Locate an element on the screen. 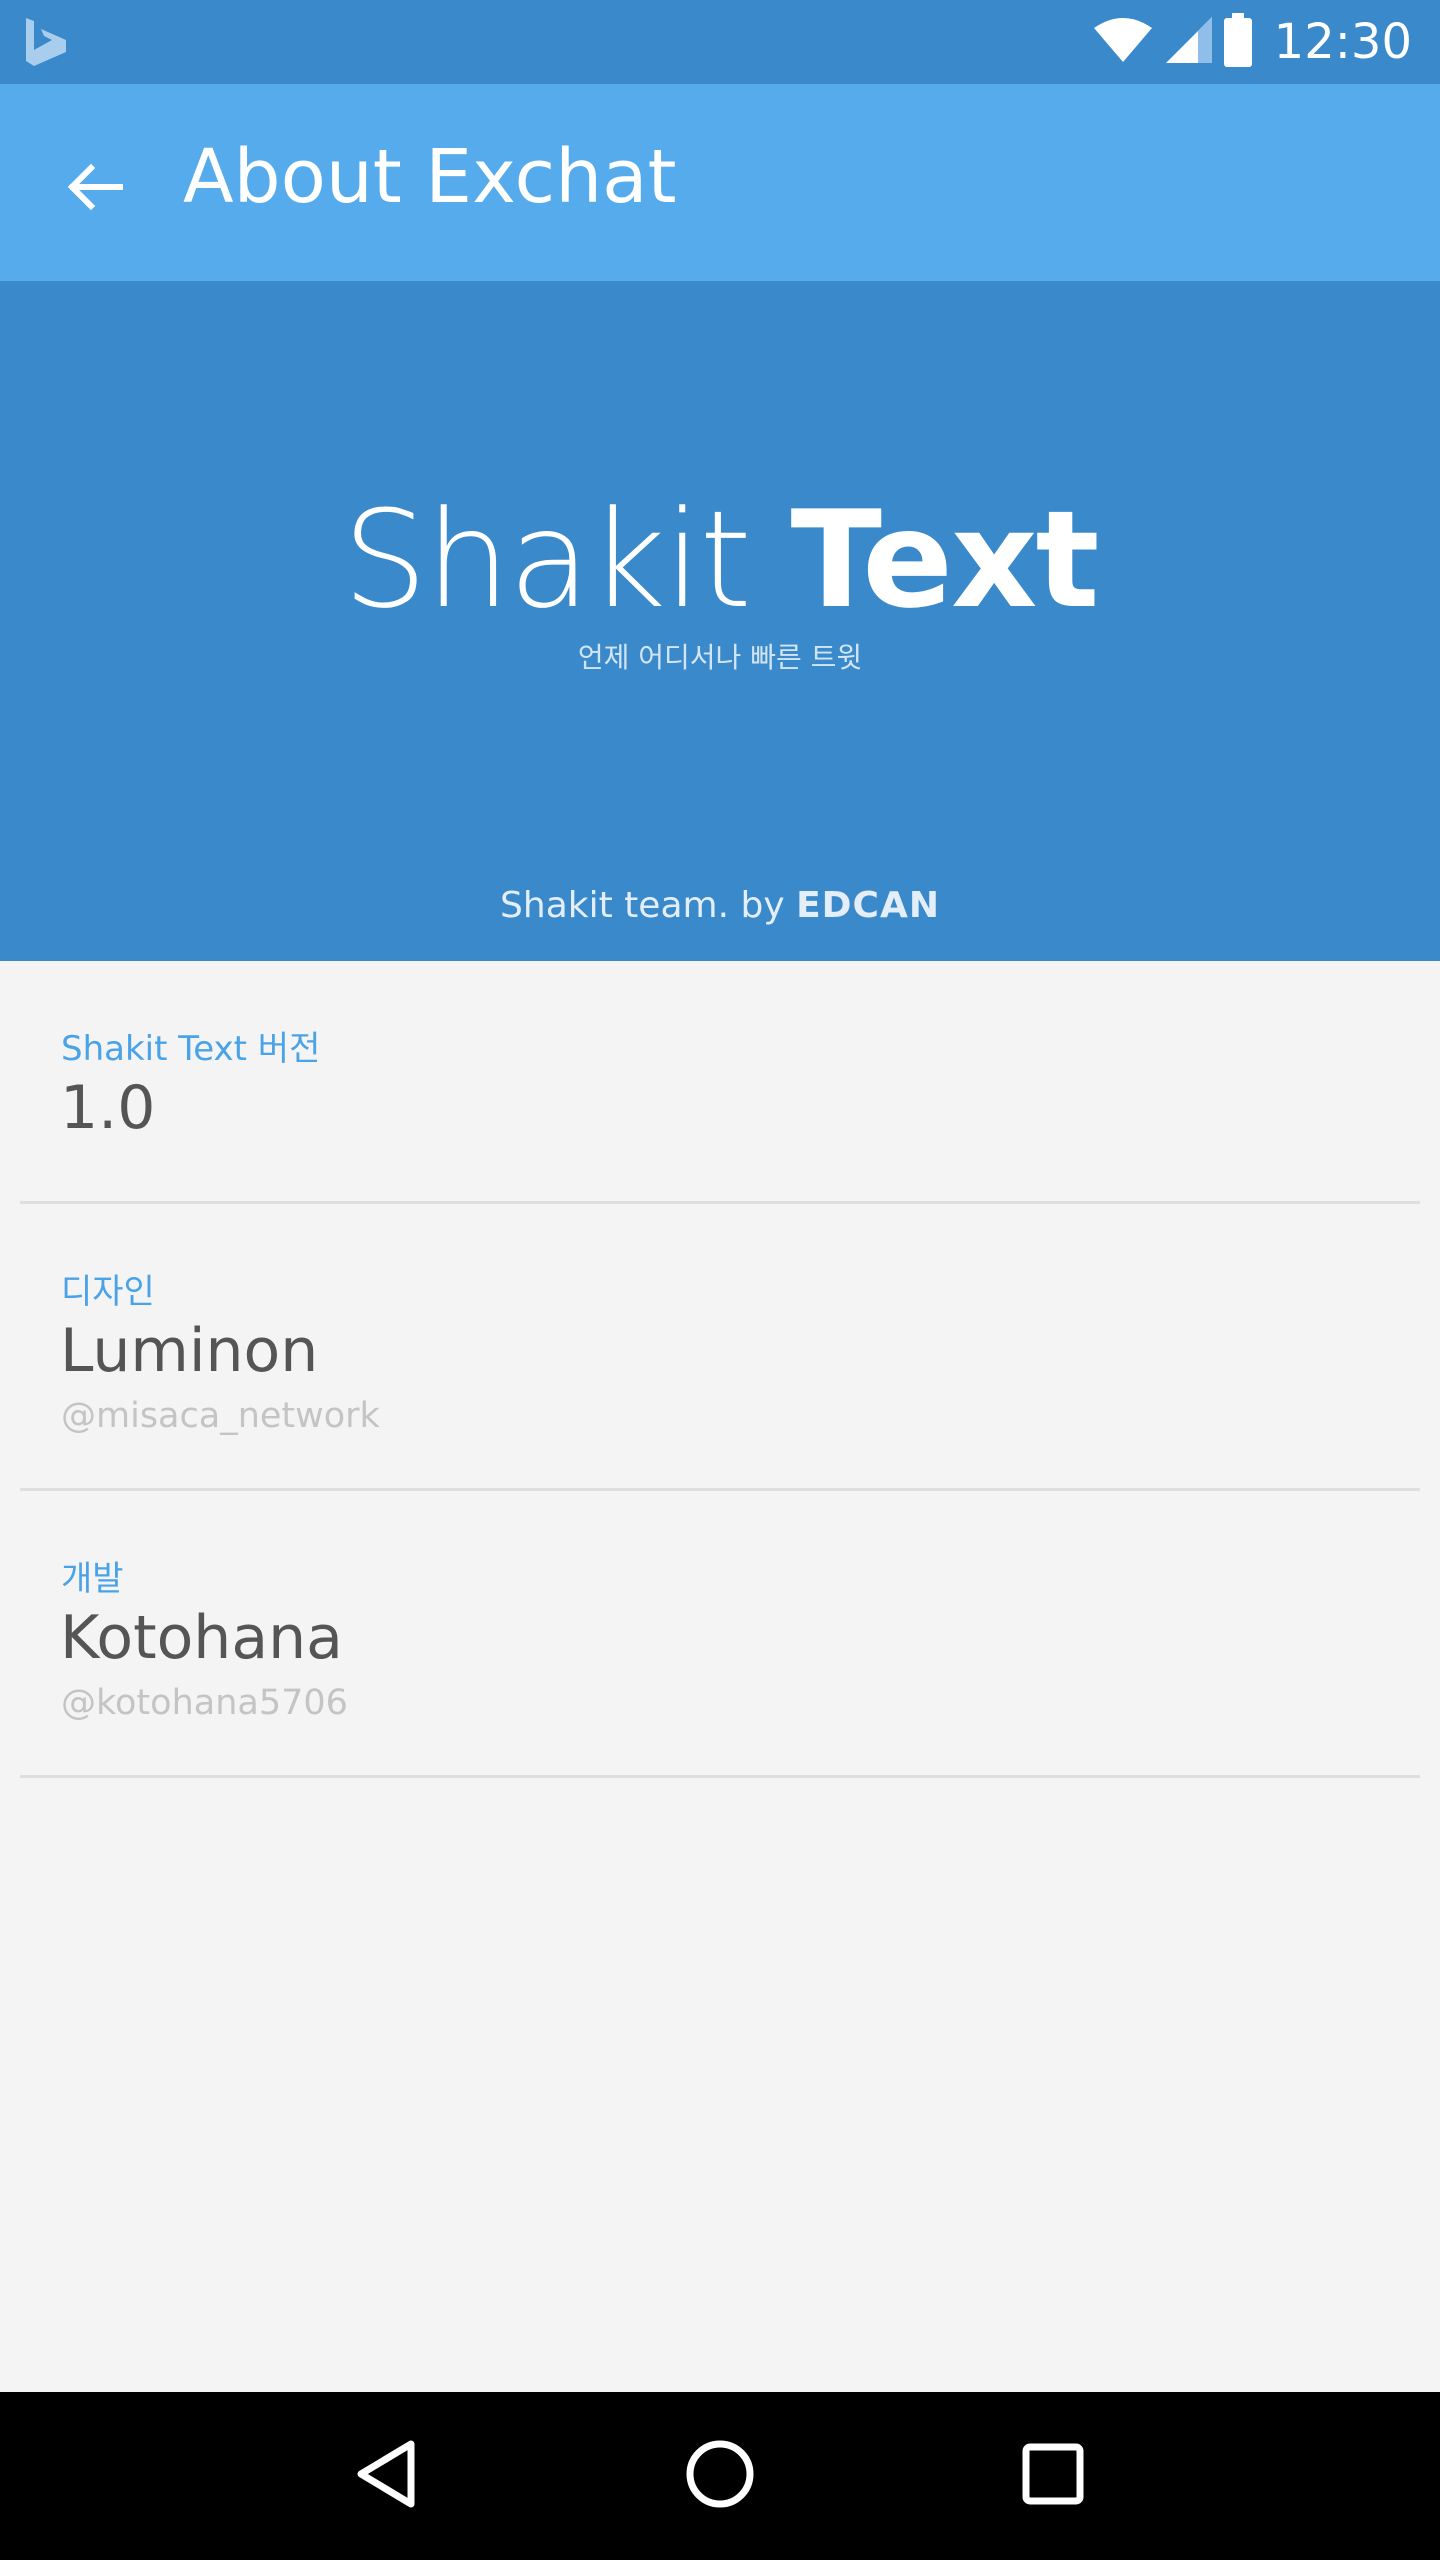 The width and height of the screenshot is (1440, 2560). home-circle-icon is located at coordinates (720, 2476).